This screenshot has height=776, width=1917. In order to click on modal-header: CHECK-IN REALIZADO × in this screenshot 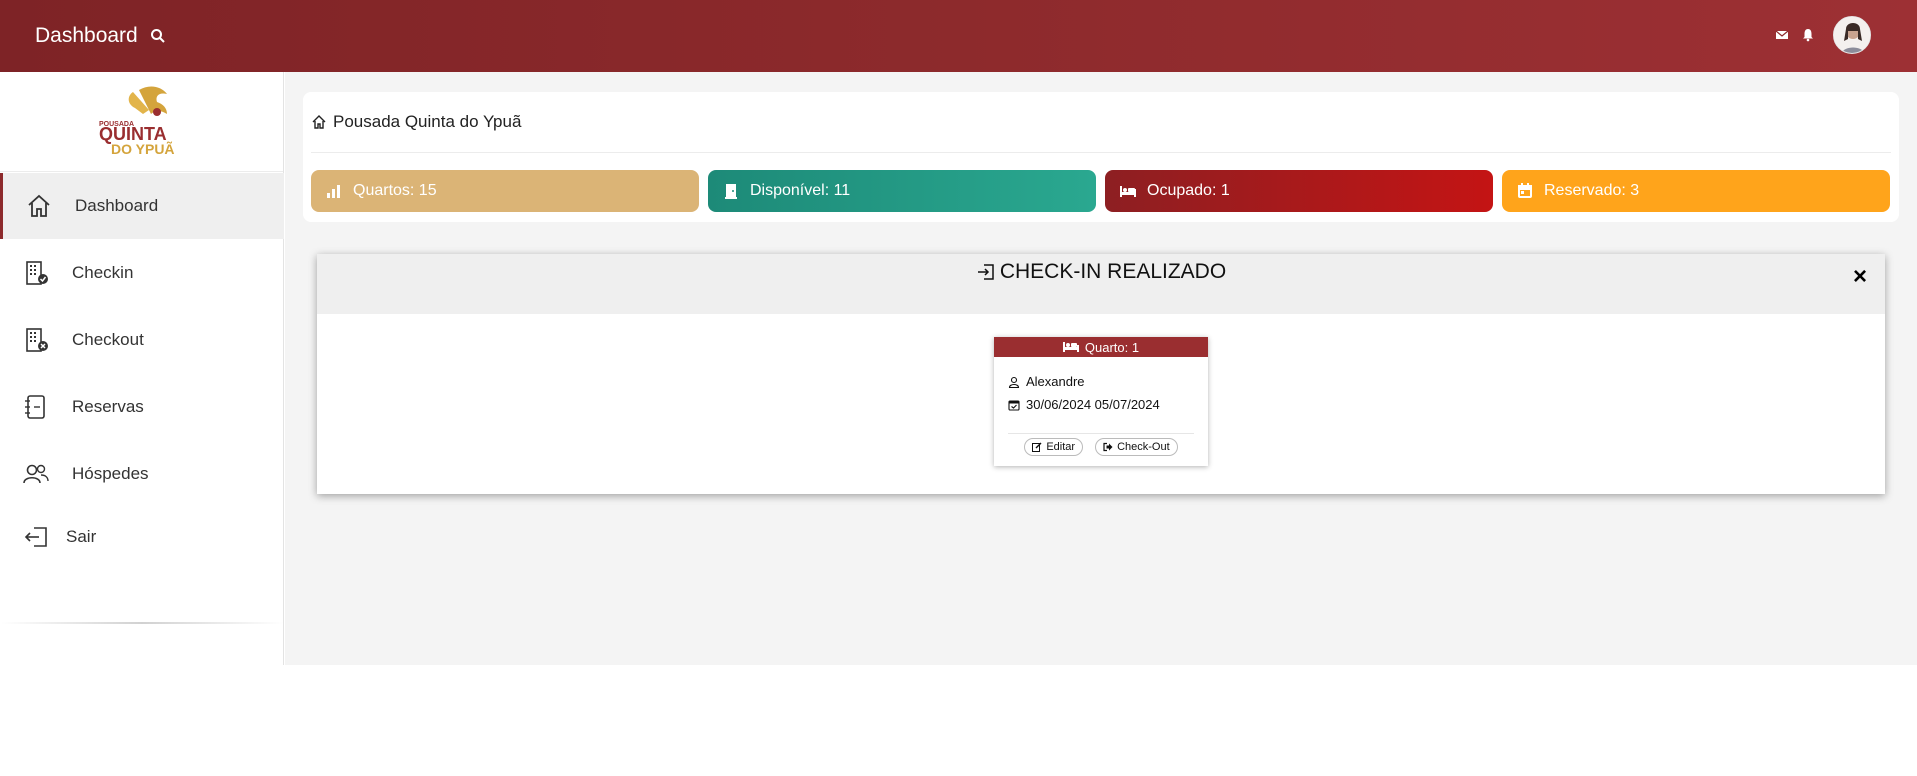, I will do `click(1101, 284)`.